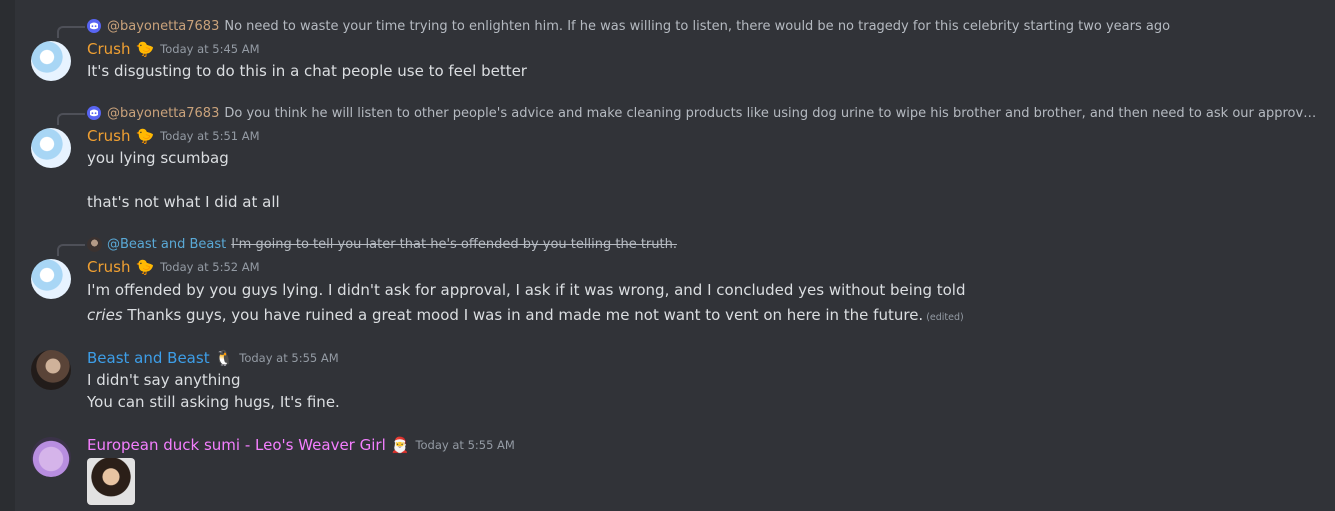  Describe the element at coordinates (209, 49) in the screenshot. I see `timestamp: Today at 5:45 AM` at that location.